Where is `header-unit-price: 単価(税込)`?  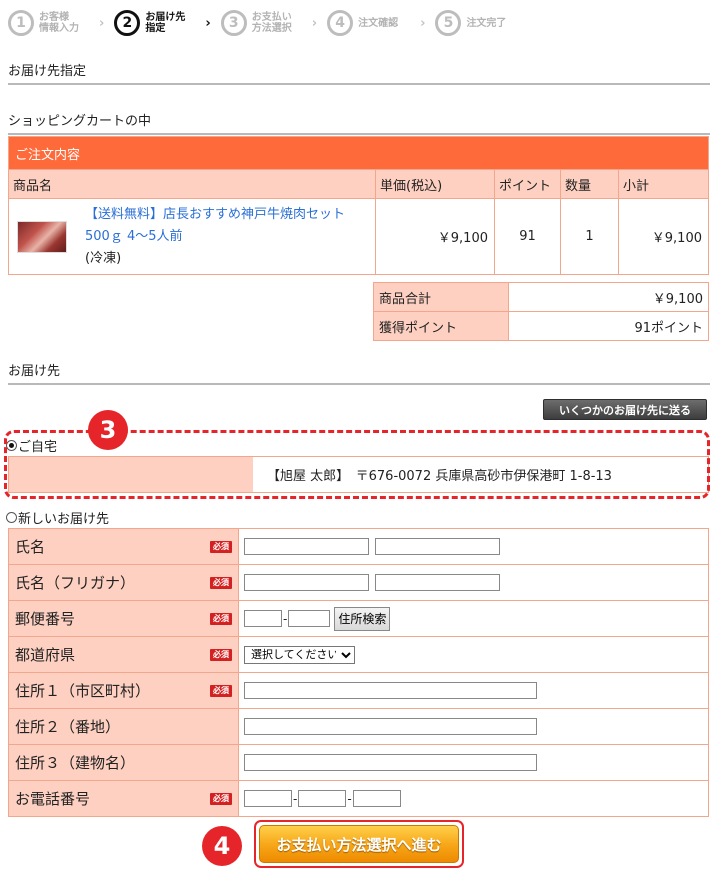 header-unit-price: 単価(税込) is located at coordinates (435, 184).